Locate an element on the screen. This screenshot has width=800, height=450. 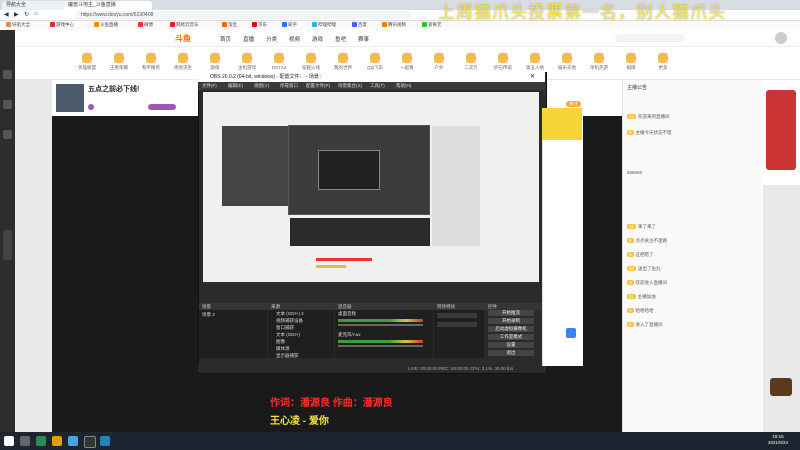
start-recording-button: 开始录制 is located at coordinates (511, 321).